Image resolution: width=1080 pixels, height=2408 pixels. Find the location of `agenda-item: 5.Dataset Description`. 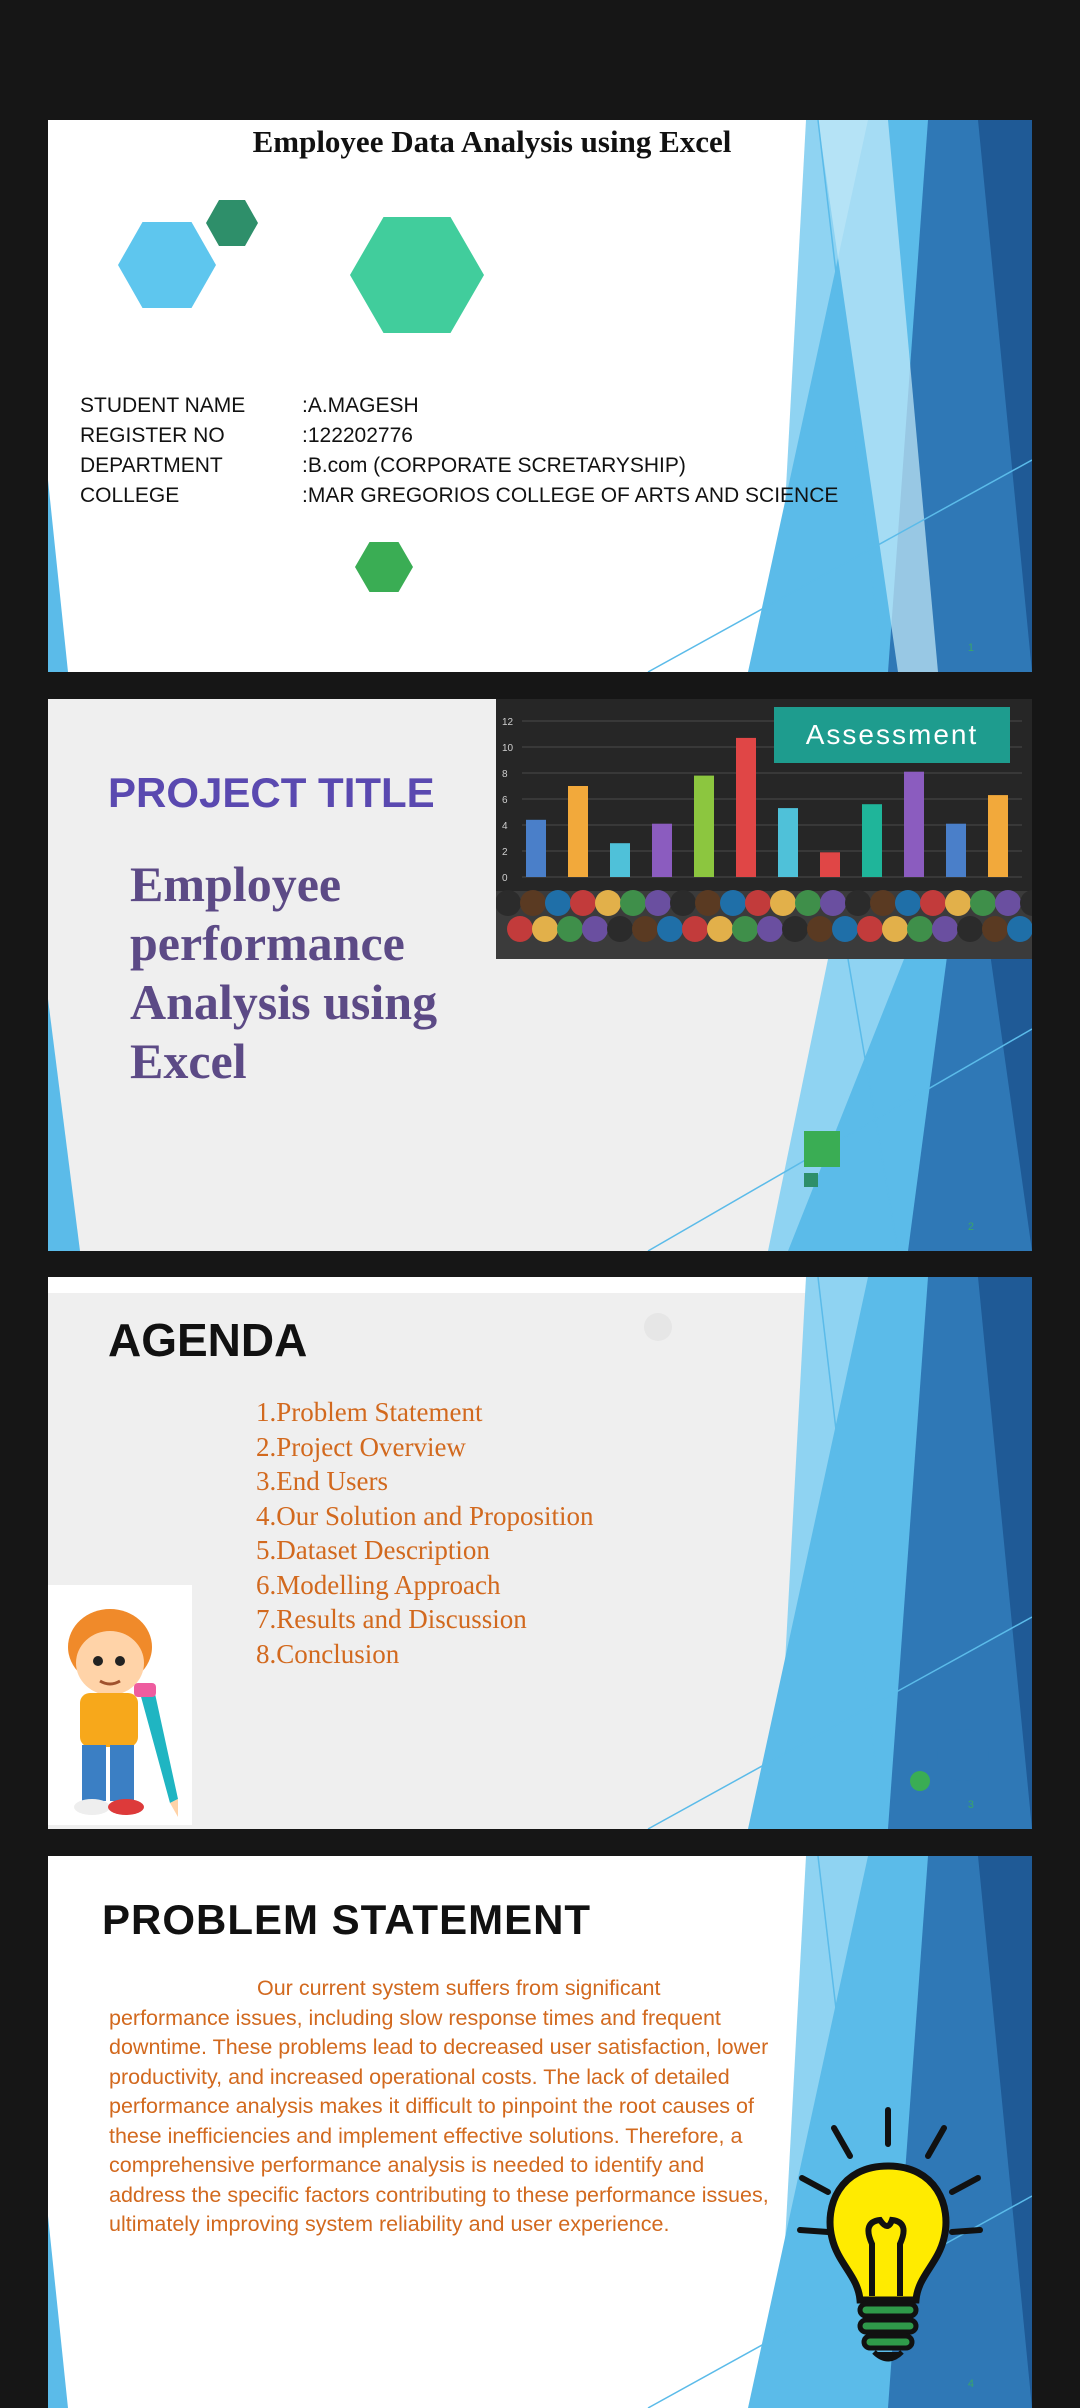

agenda-item: 5.Dataset Description is located at coordinates (373, 1550).